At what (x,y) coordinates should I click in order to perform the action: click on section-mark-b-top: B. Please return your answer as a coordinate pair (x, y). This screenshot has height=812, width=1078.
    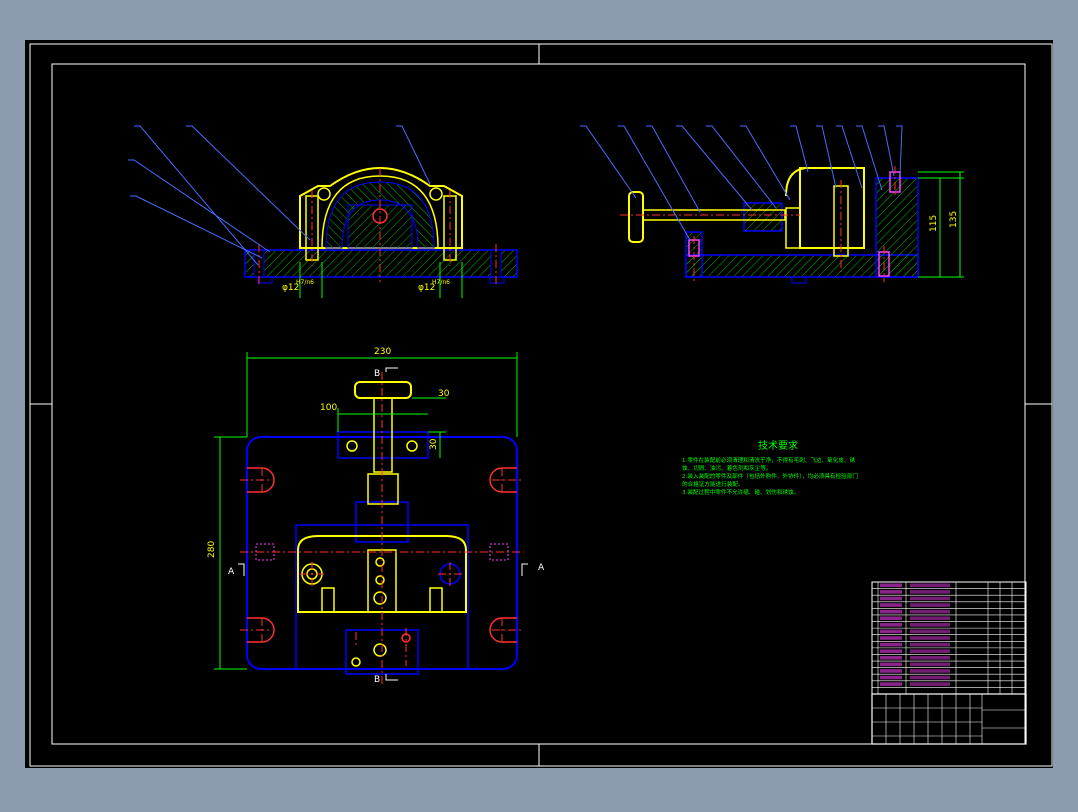
    Looking at the image, I should click on (377, 374).